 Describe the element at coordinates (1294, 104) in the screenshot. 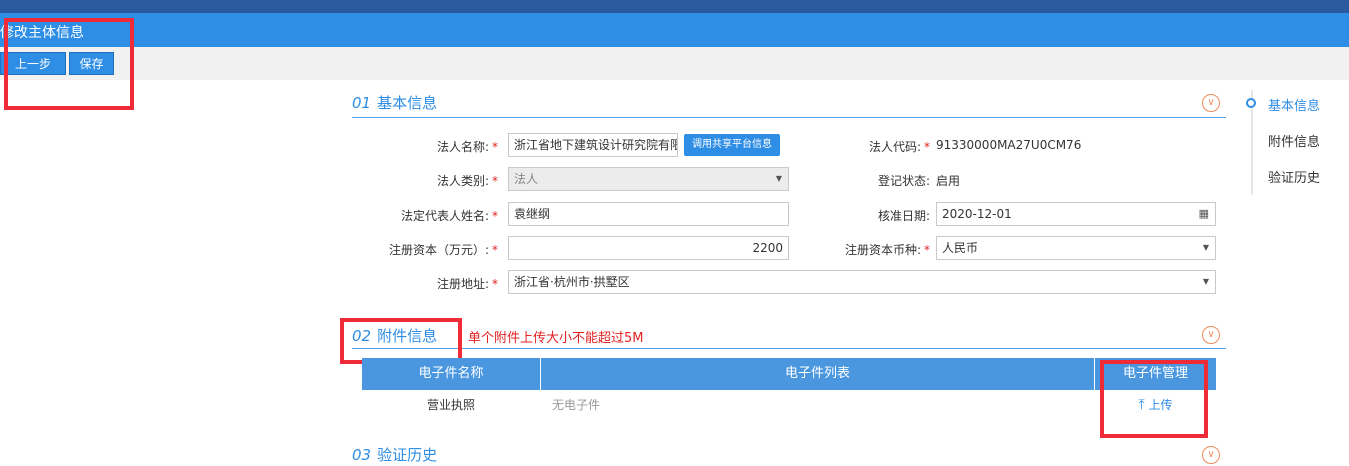

I see `anchor-nav-basic: 基本信息` at that location.